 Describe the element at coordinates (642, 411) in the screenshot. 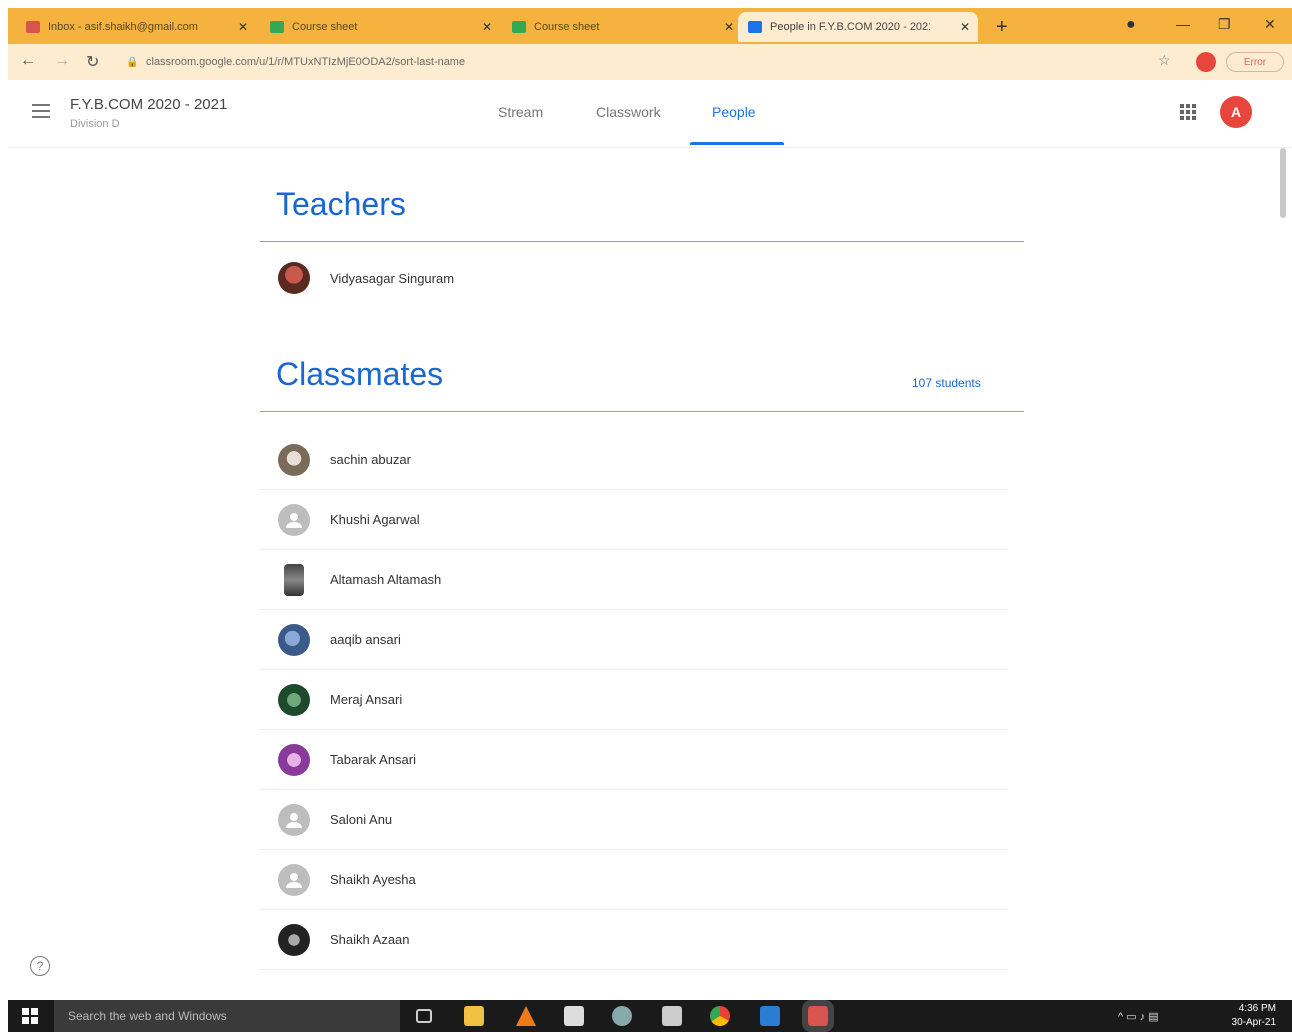

I see `classmates-divider` at that location.